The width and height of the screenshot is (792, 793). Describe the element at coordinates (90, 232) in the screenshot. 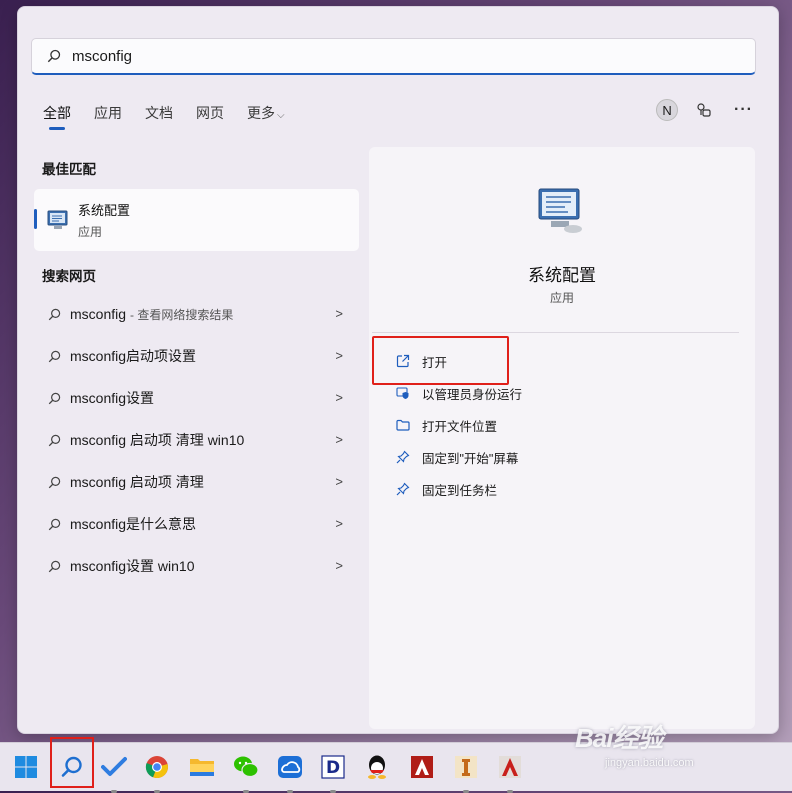

I see `best-match-subtitle: 应用` at that location.